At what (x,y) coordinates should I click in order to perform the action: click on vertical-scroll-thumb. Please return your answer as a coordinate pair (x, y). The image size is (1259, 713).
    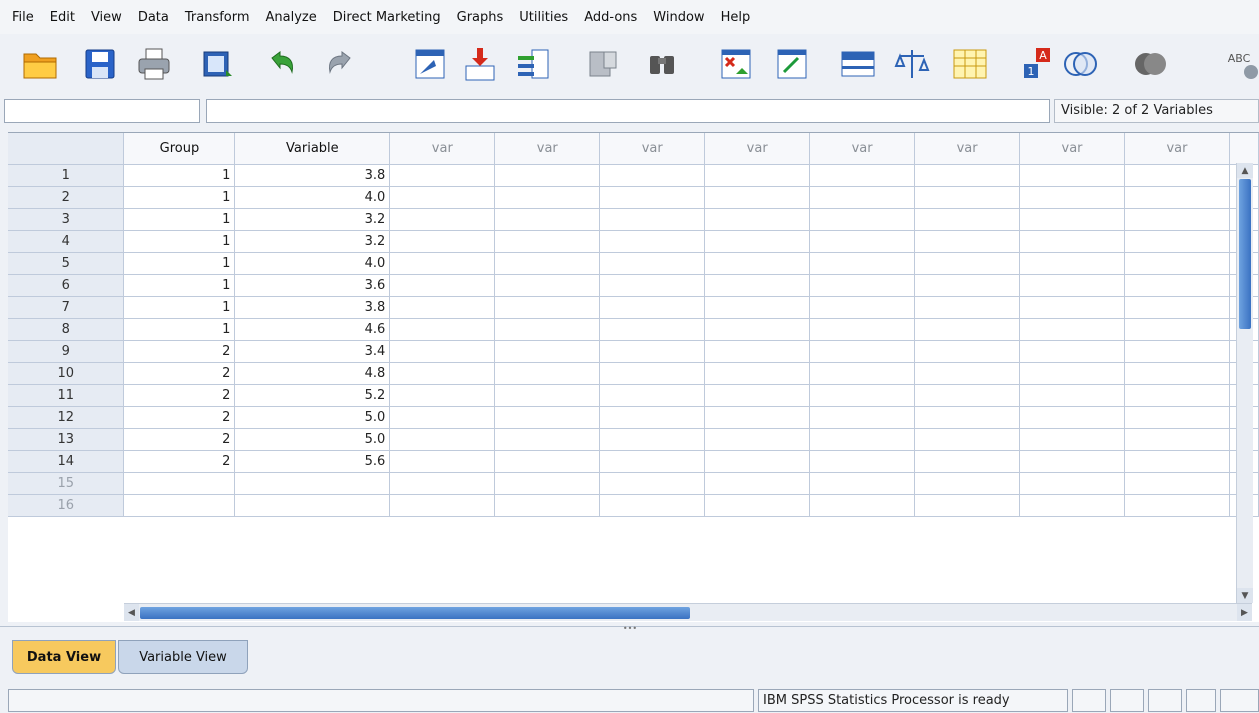
    Looking at the image, I should click on (1245, 254).